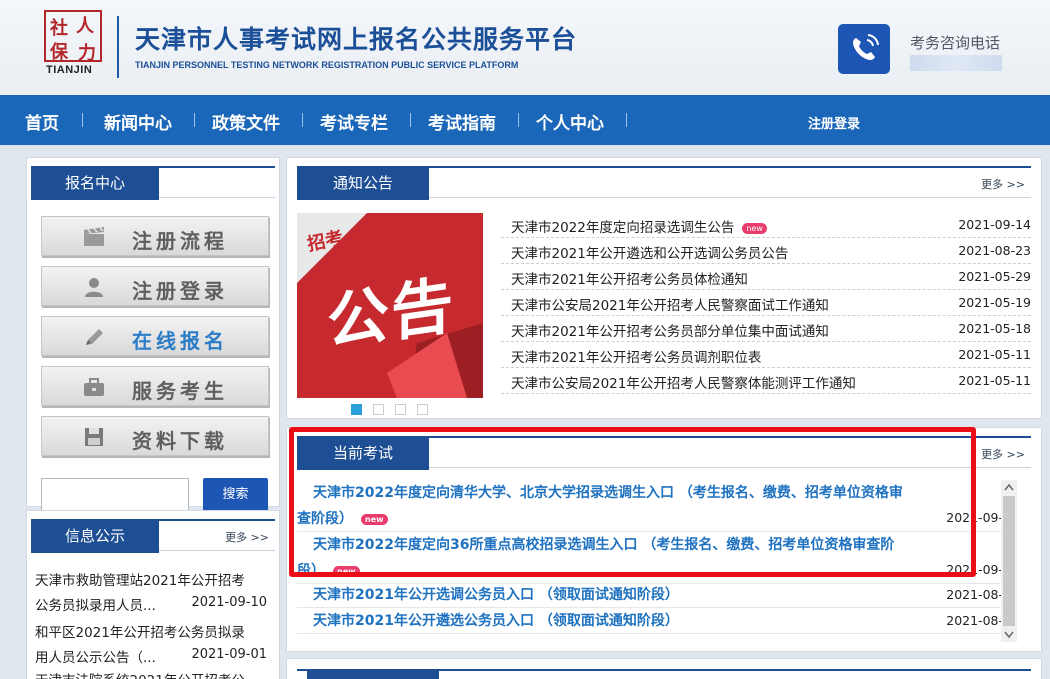 The height and width of the screenshot is (679, 1050). Describe the element at coordinates (1009, 487) in the screenshot. I see `scroll-up-icon` at that location.